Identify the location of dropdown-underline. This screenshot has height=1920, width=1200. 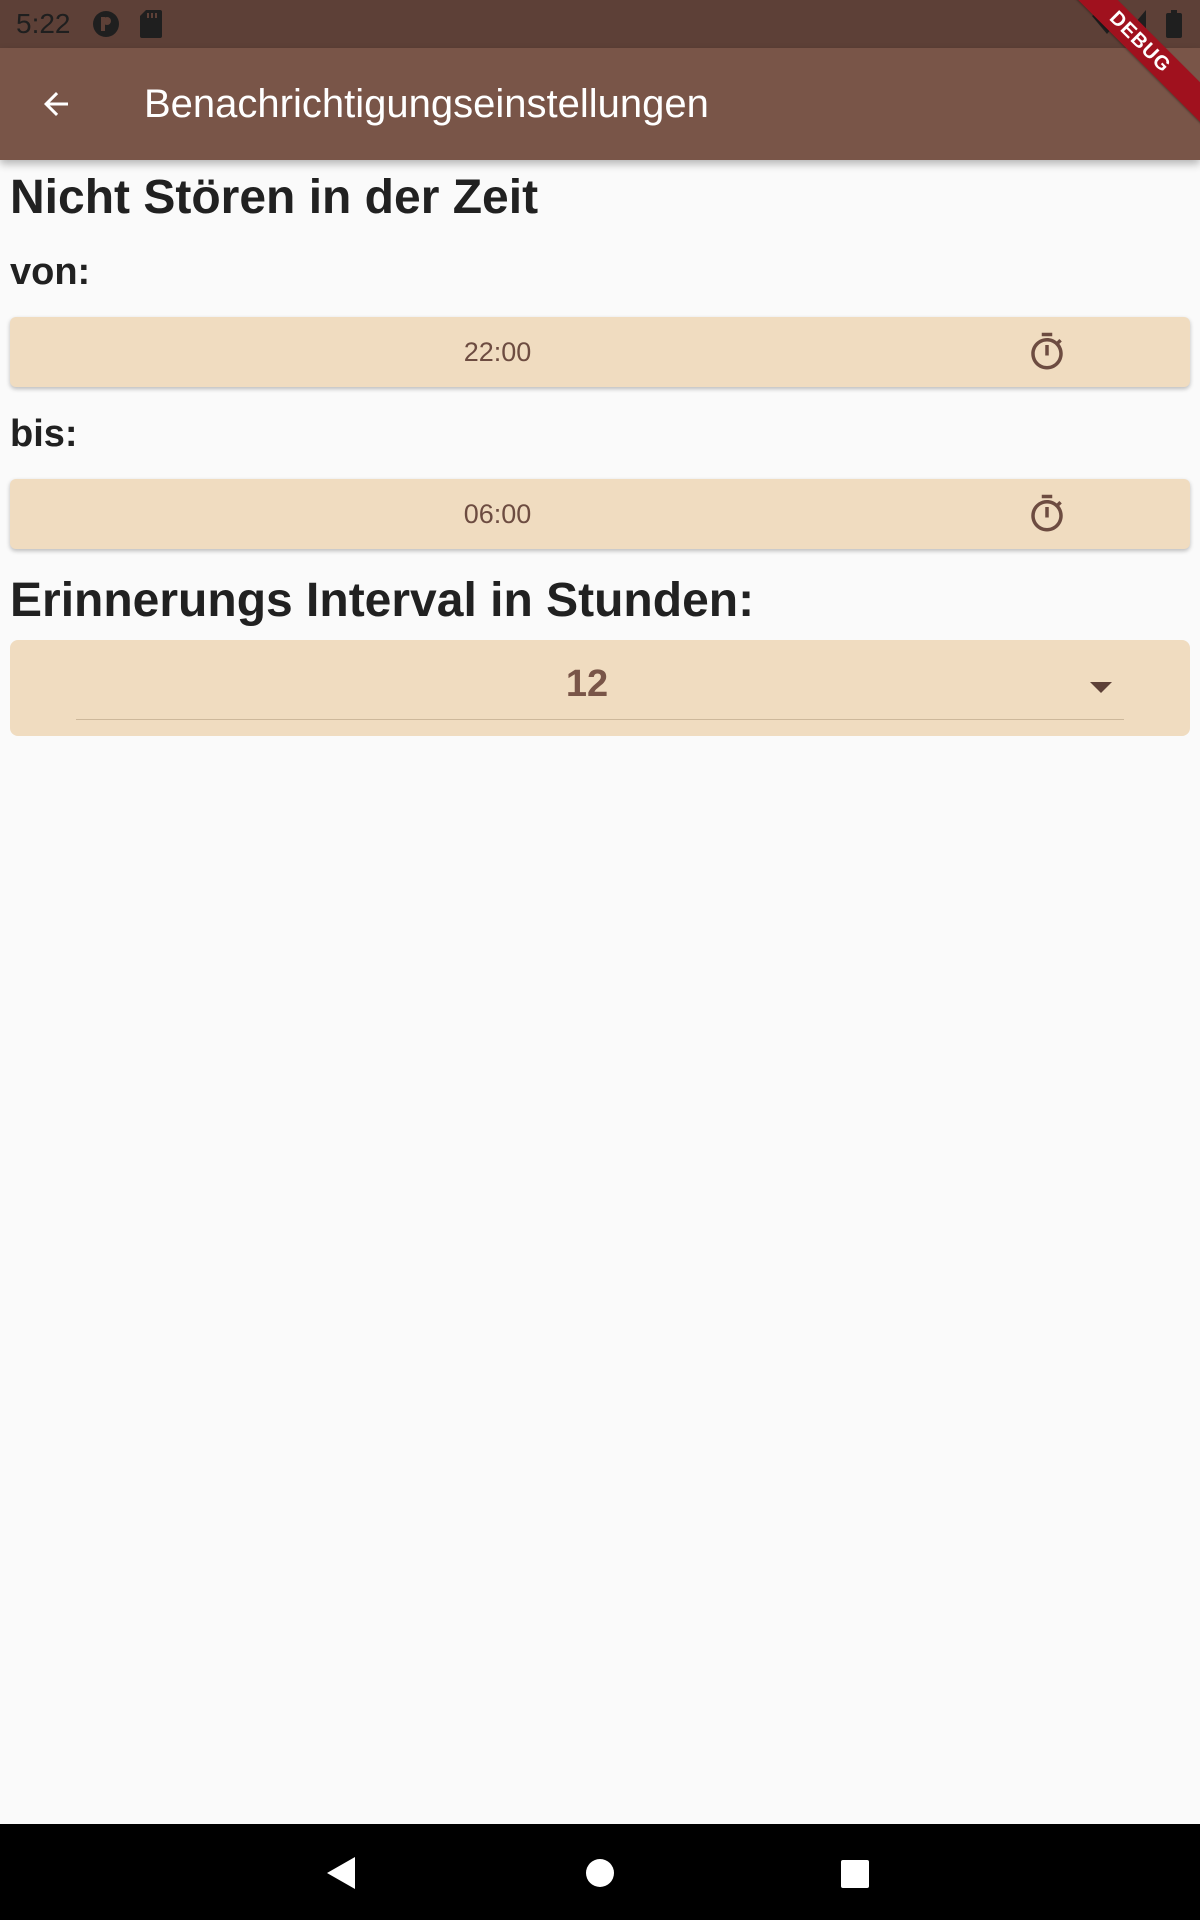
(600, 719).